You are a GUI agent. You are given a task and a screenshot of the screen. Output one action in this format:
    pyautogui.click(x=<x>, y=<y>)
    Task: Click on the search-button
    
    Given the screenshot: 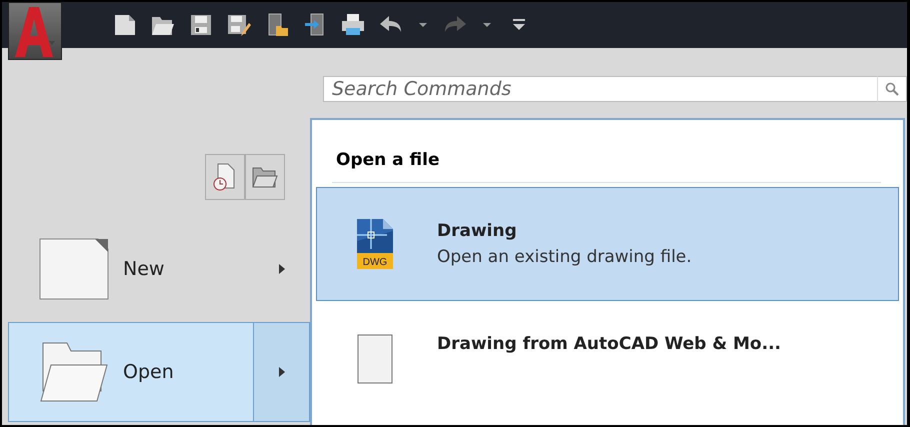 What is the action you would take?
    pyautogui.click(x=892, y=89)
    